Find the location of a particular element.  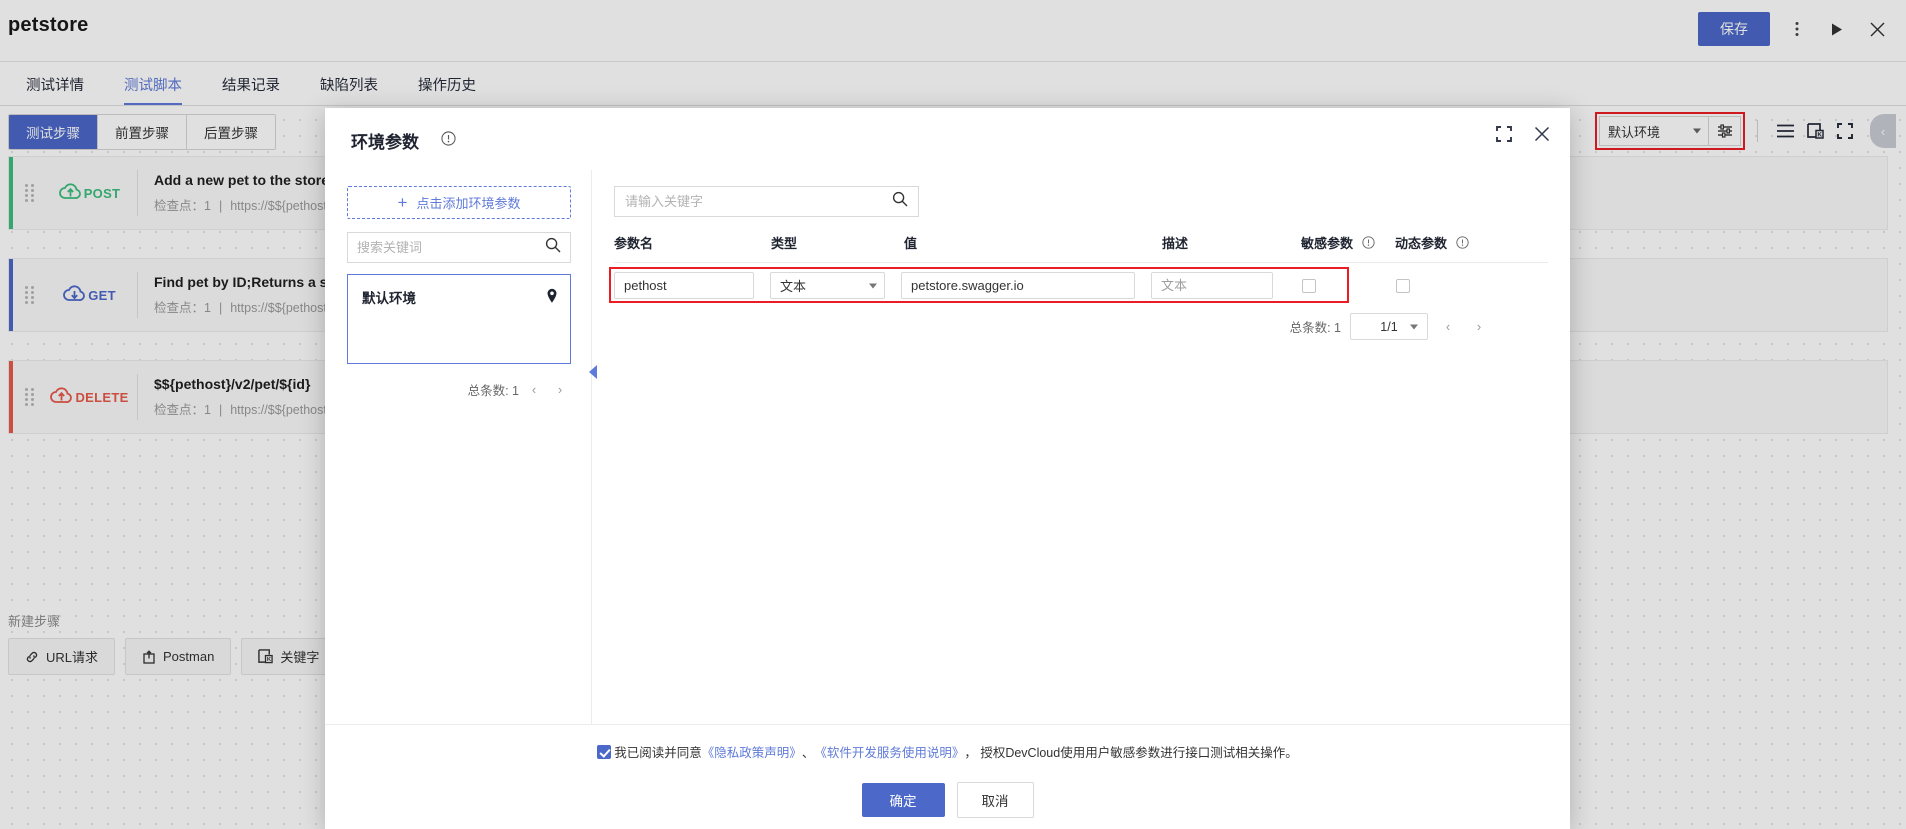

table-header-row: 参数名 类型 值 描述 敏感参数 动态参数 is located at coordinates (1081, 248).